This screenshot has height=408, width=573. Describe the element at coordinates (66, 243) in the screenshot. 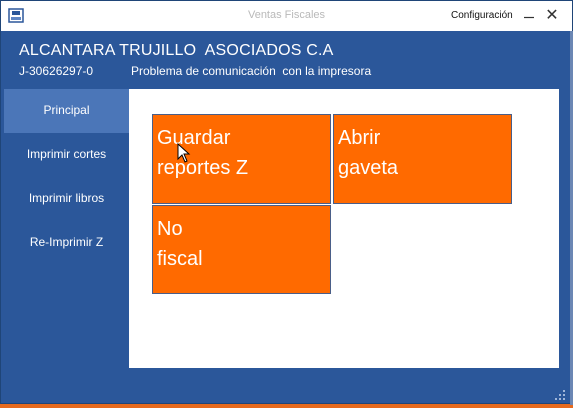

I see `sidebar-item-re-imprimir-z: Re-Imprimir Z` at that location.